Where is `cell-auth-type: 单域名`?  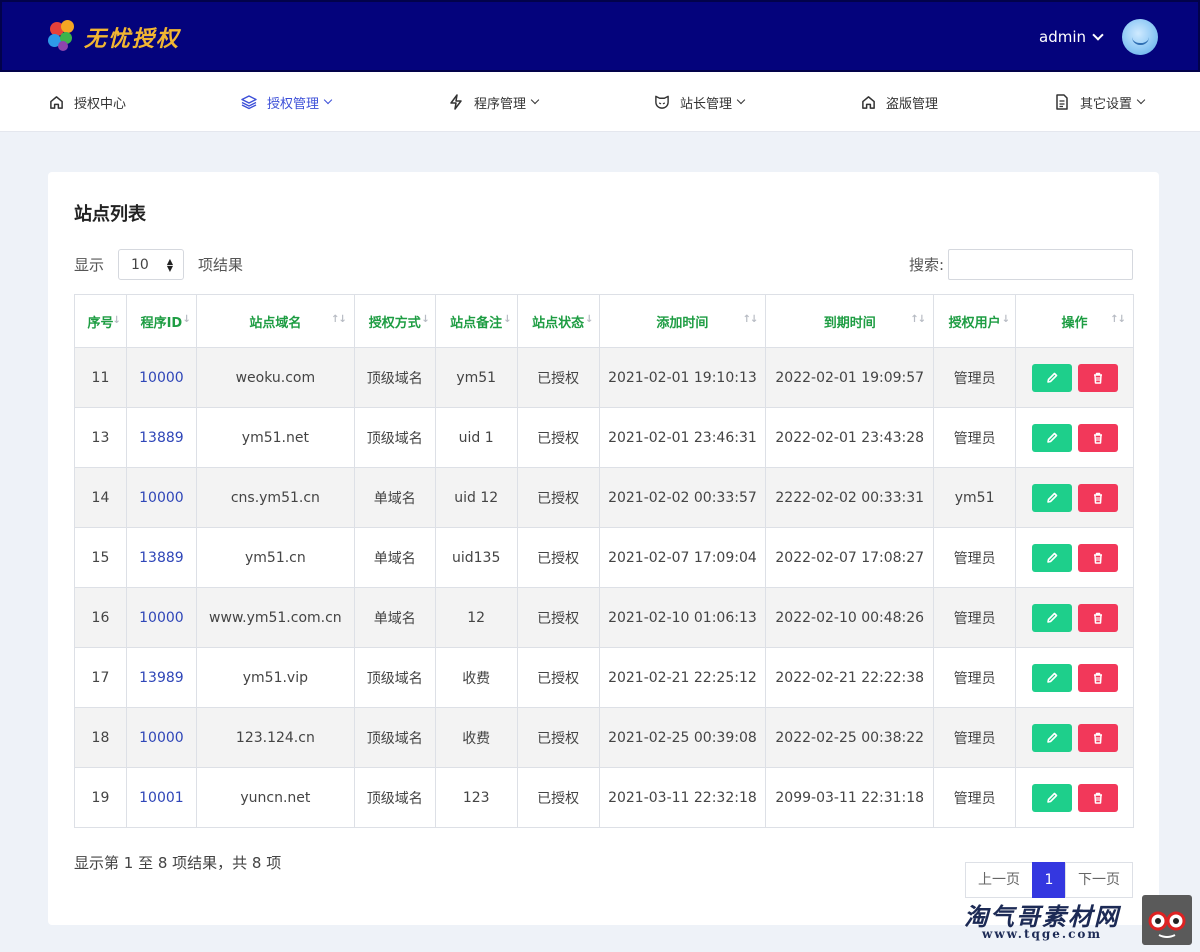 cell-auth-type: 单域名 is located at coordinates (394, 497).